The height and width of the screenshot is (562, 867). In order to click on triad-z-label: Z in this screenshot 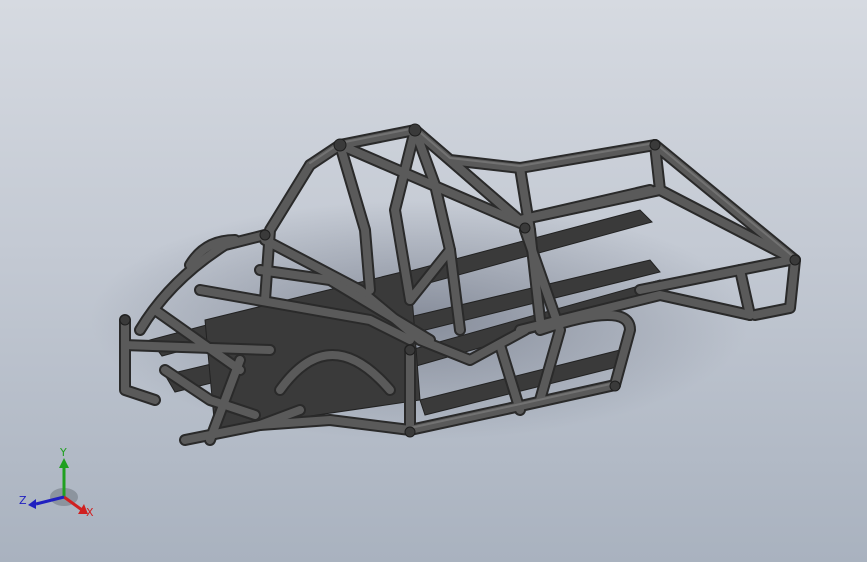, I will do `click(23, 500)`.